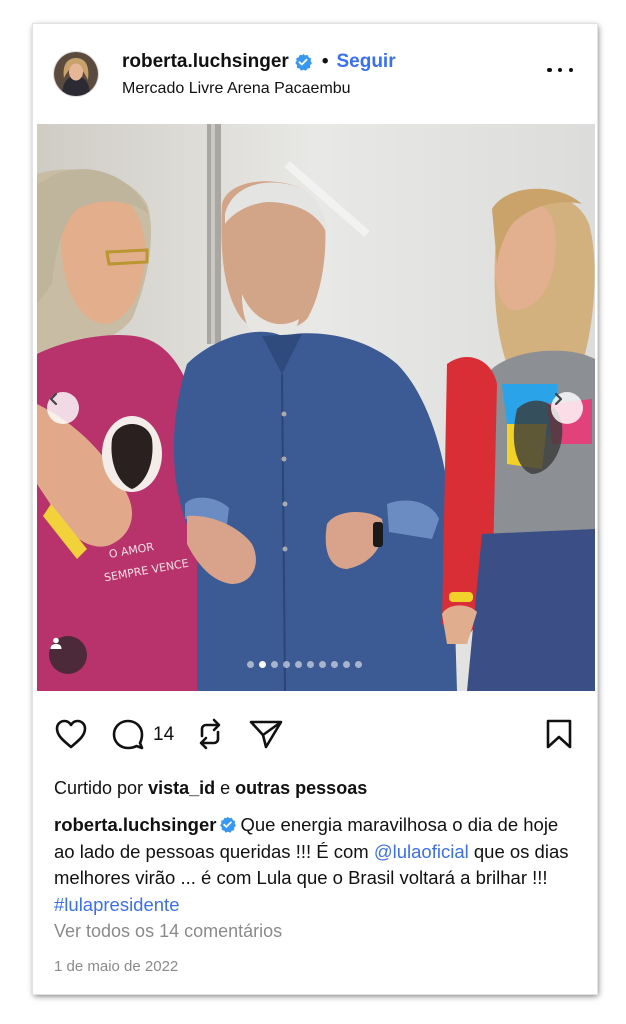  Describe the element at coordinates (181, 788) in the screenshot. I see `liked-by-user: vista_id` at that location.